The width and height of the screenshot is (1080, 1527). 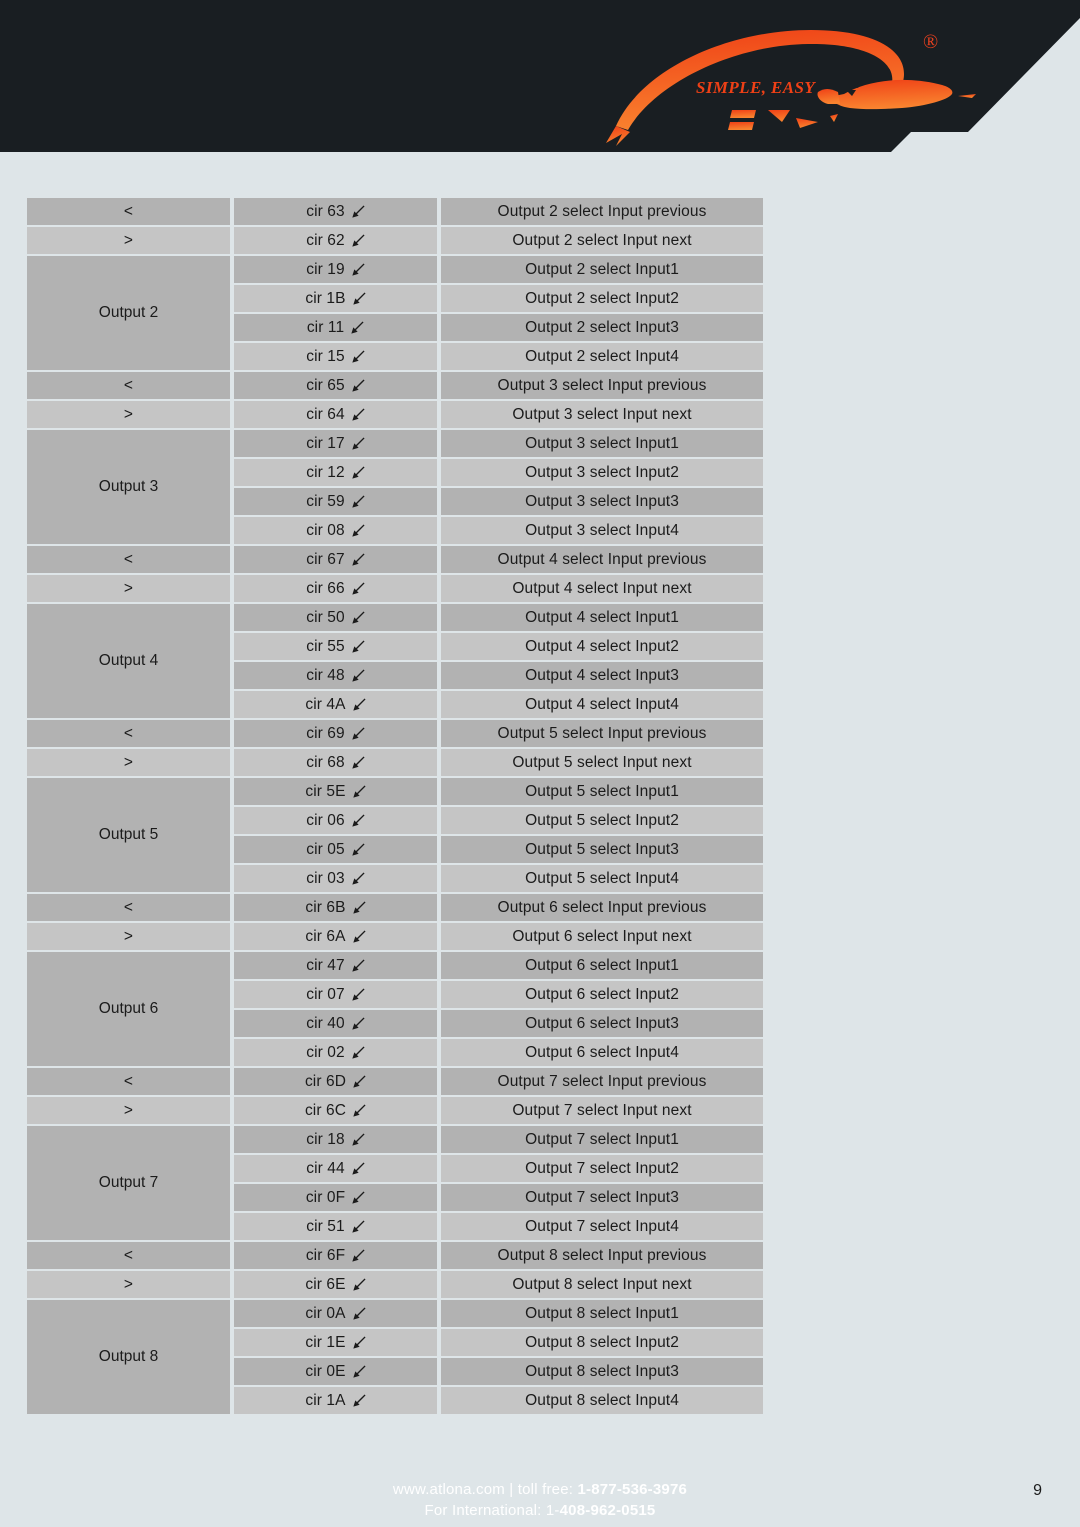 I want to click on command-description-cell: Output 3 select Input1, so click(x=602, y=443).